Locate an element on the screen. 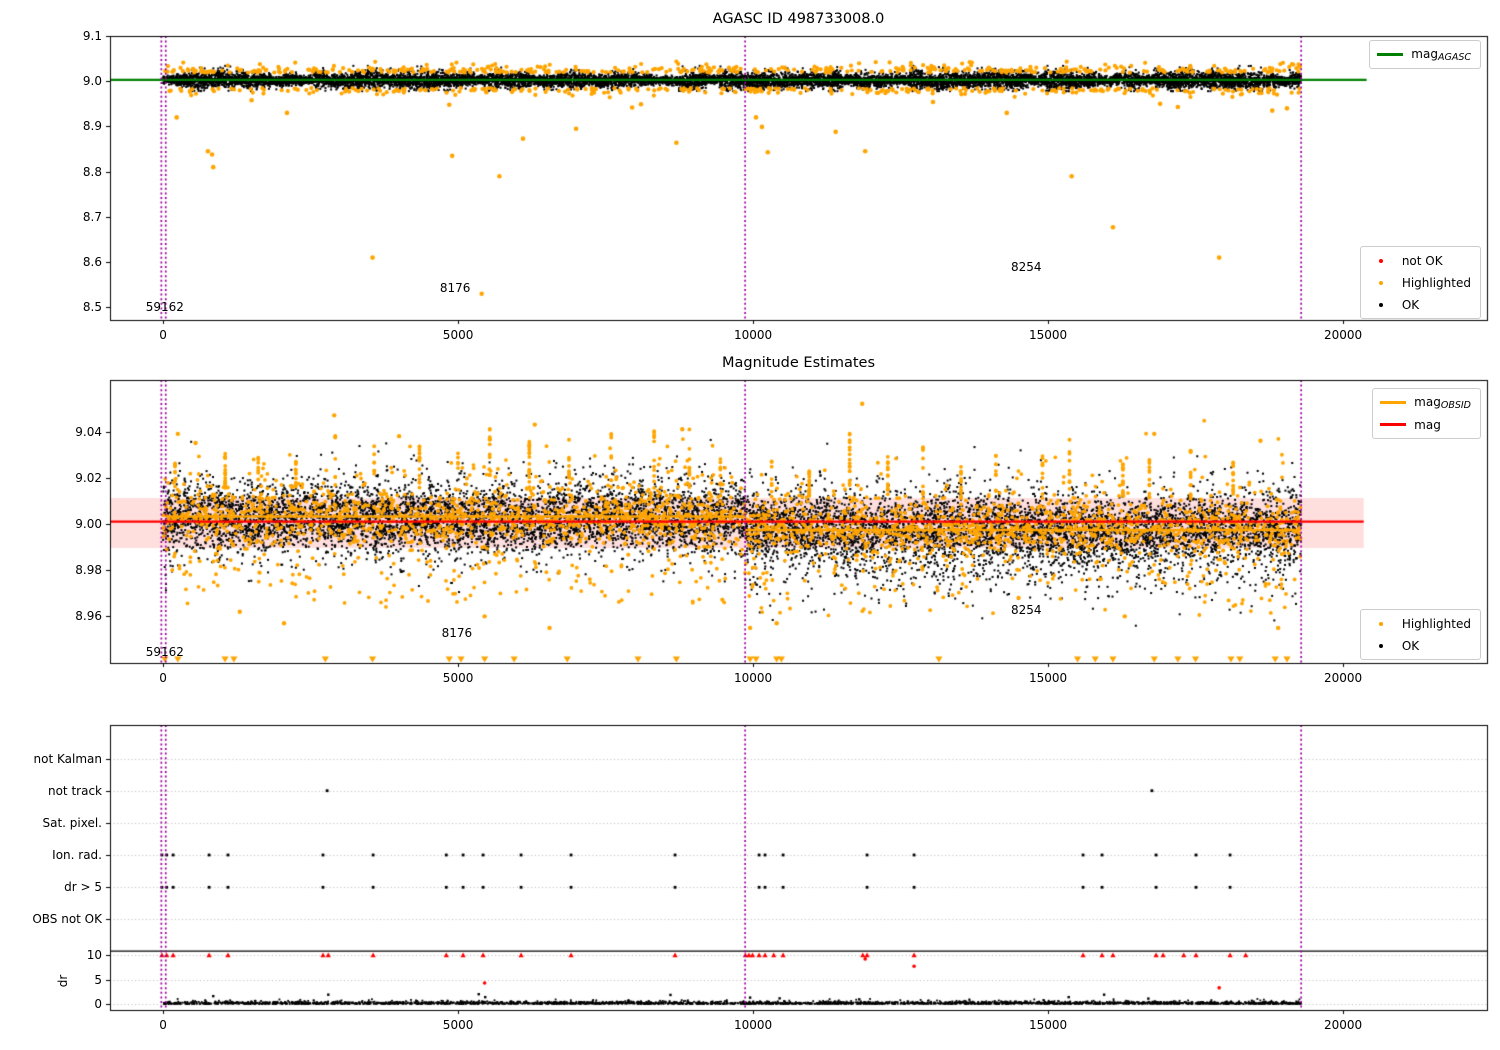  legend-item-not-ok: not OK is located at coordinates (1419, 260).